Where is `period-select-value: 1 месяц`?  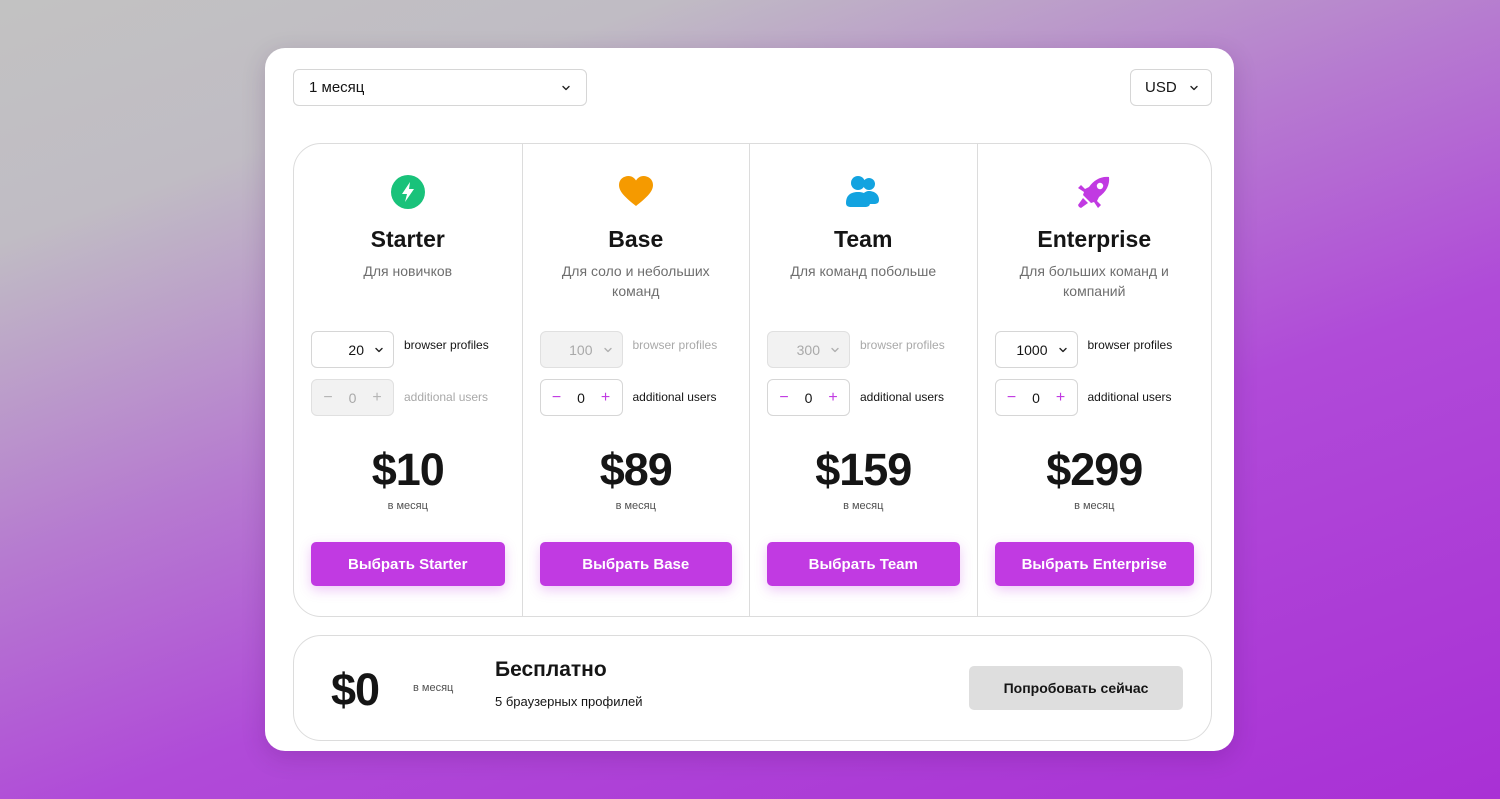
period-select-value: 1 месяц is located at coordinates (337, 87).